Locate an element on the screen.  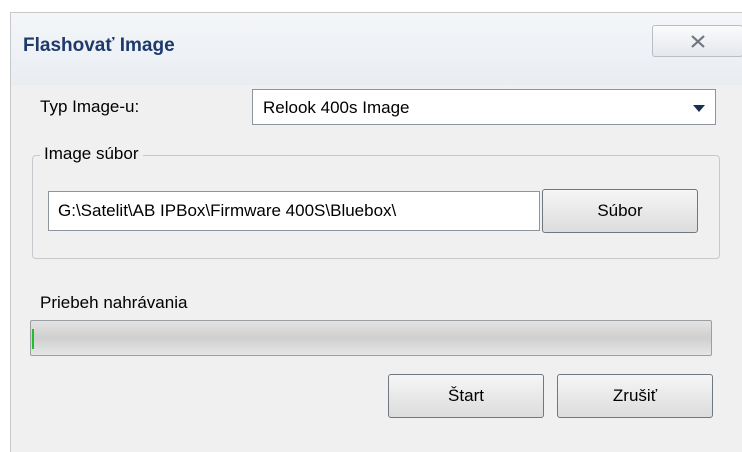
image-type-value: Relook 400s Image is located at coordinates (336, 107).